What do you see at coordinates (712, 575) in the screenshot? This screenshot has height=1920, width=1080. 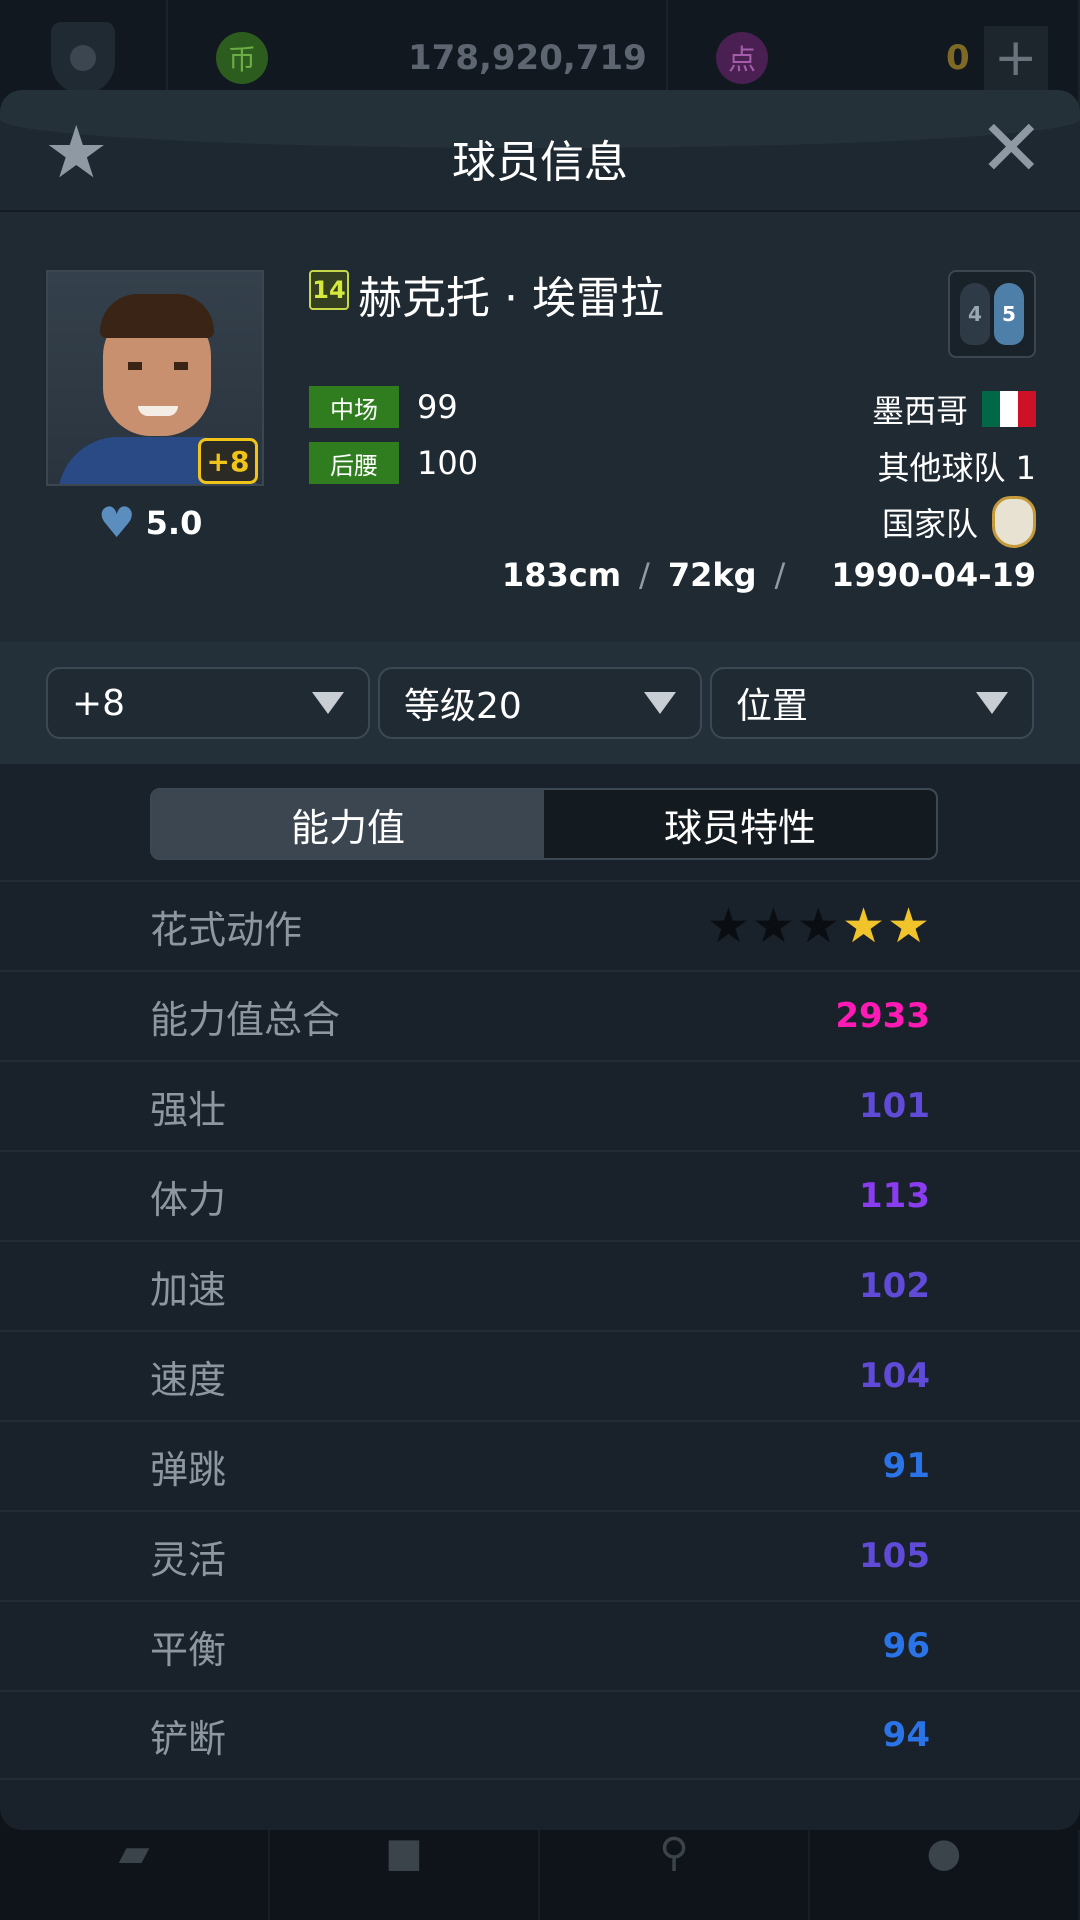 I see `weight-value: 72kg` at bounding box center [712, 575].